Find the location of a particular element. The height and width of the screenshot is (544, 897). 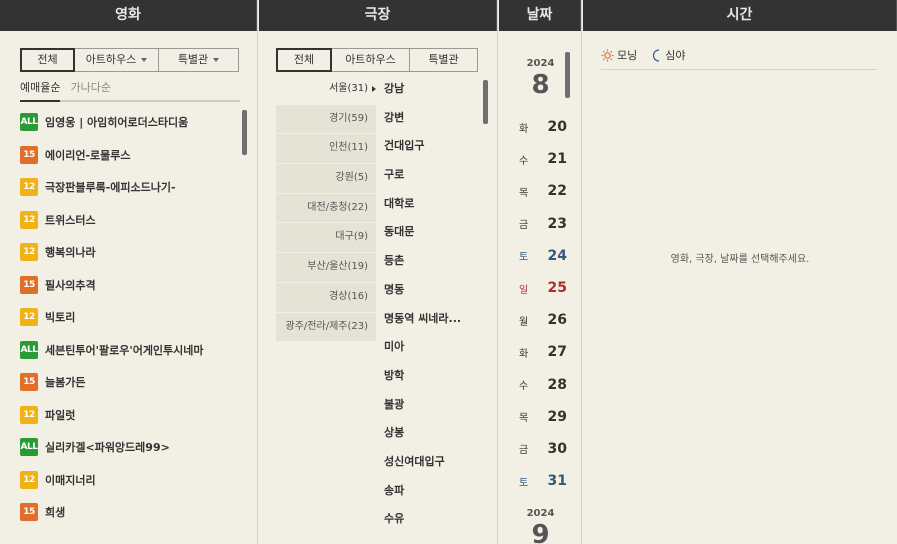

movie-column-header: 영화 is located at coordinates (128, 15).